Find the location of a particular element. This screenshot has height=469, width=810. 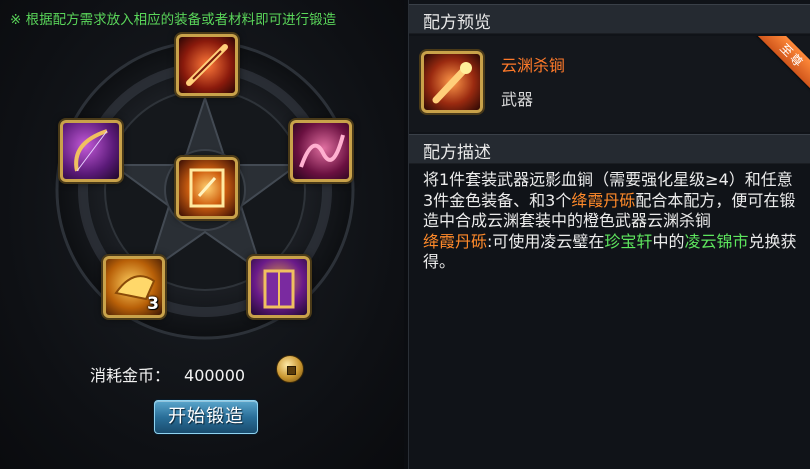

bow-icon is located at coordinates (91, 150).